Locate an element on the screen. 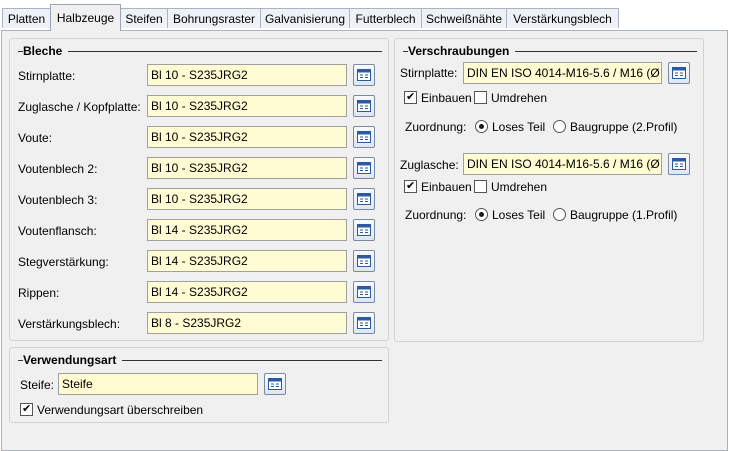  umdrehen-checkbox-stirnplatte is located at coordinates (480, 97).